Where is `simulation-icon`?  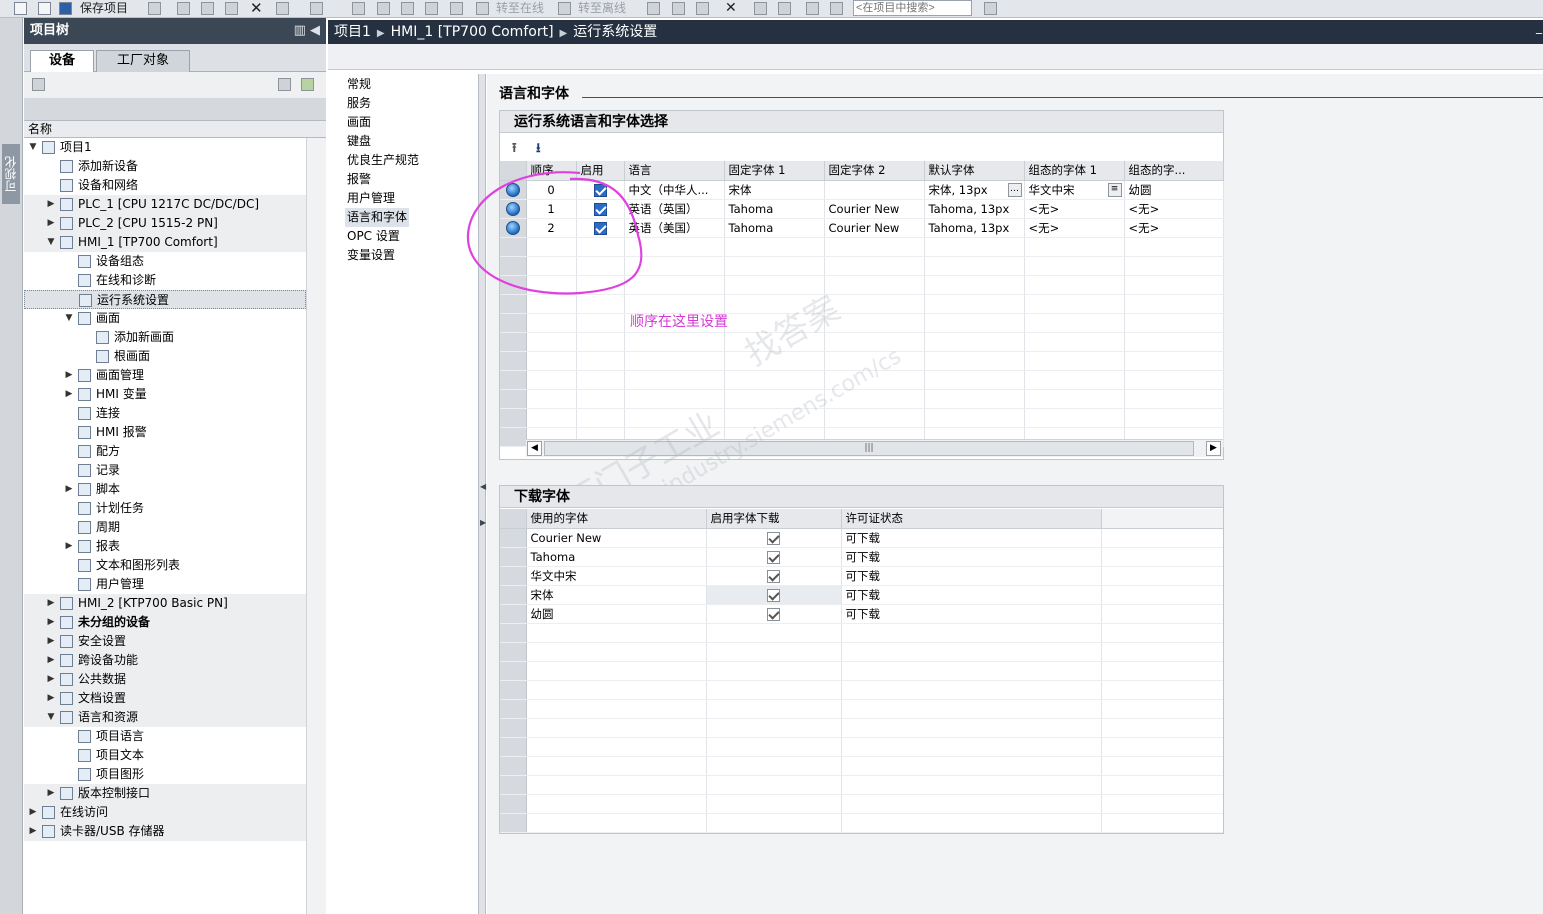
simulation-icon is located at coordinates (456, 8).